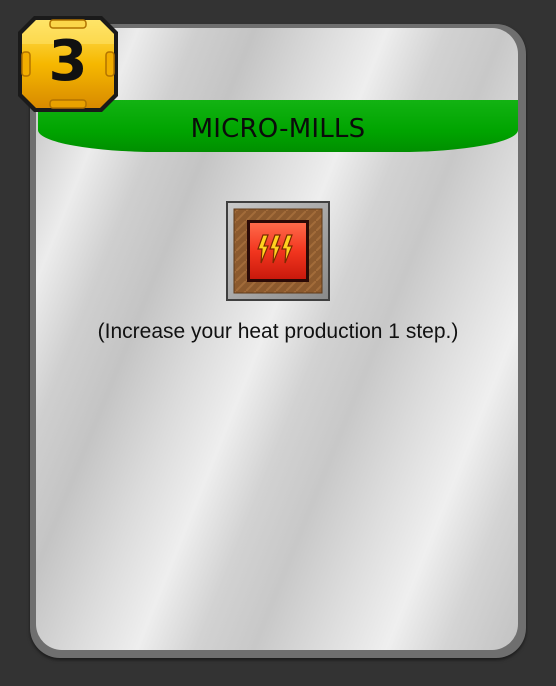  I want to click on heat-production-icon, so click(278, 251).